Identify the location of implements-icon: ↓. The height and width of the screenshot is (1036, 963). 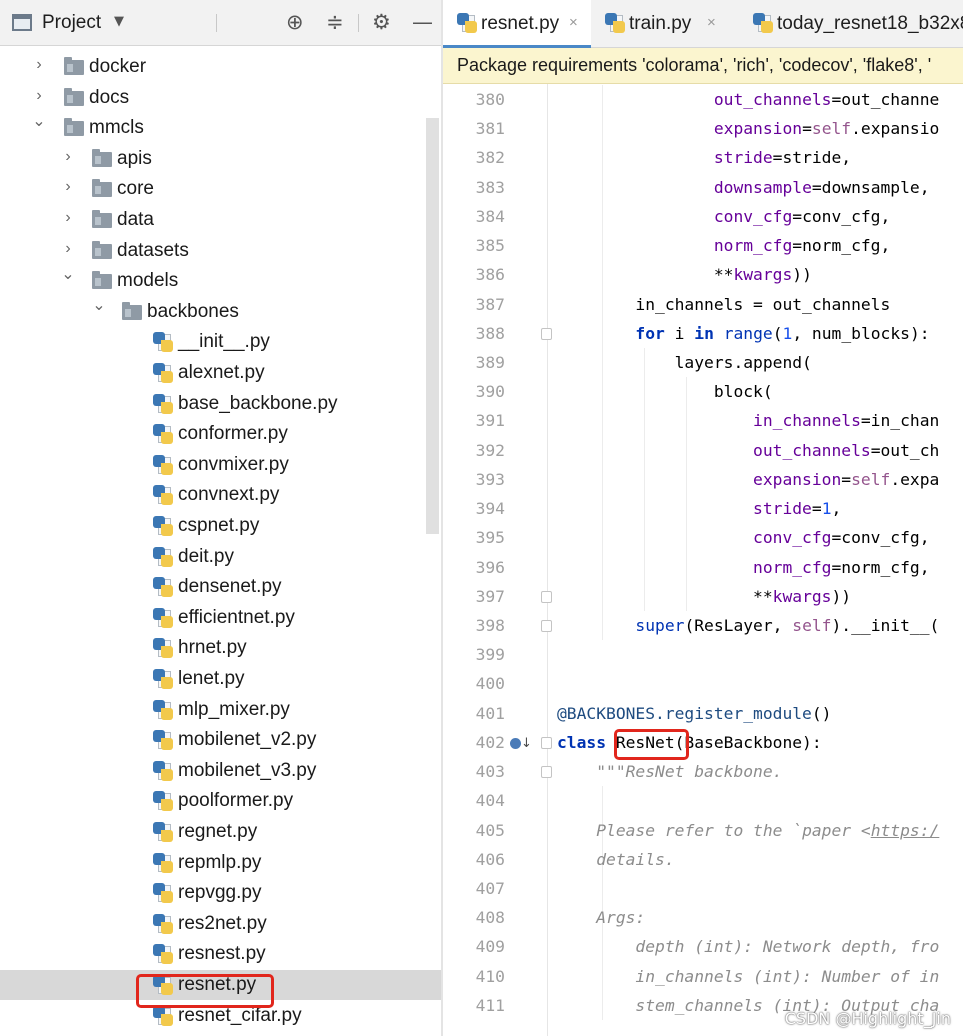
(521, 744).